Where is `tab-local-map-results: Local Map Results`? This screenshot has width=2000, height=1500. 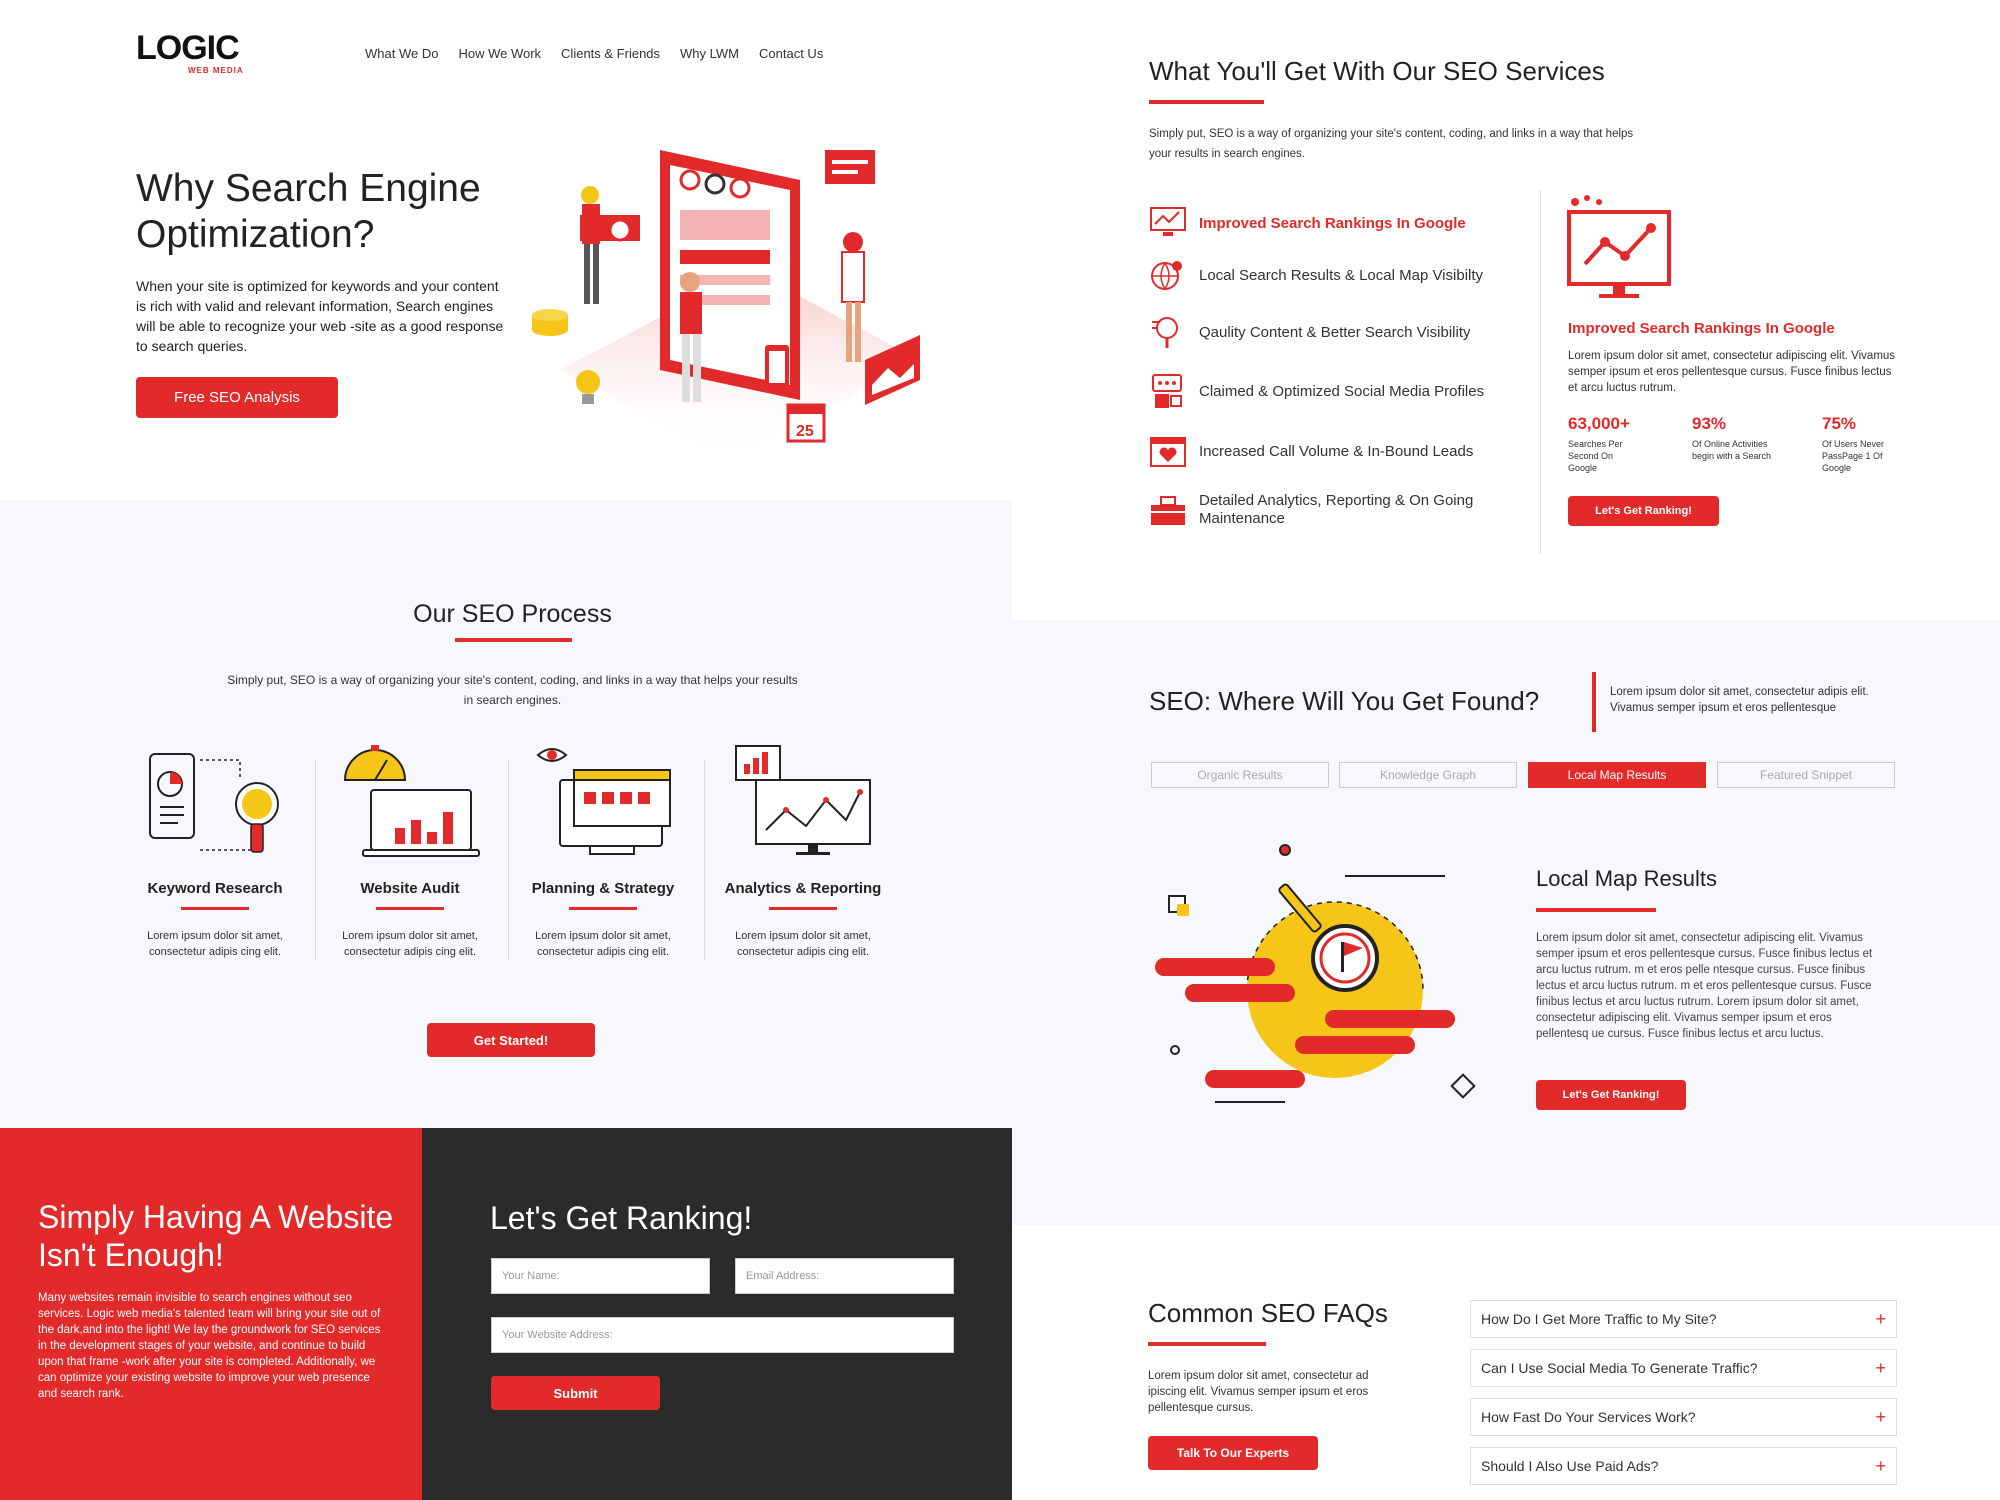 tab-local-map-results: Local Map Results is located at coordinates (1617, 775).